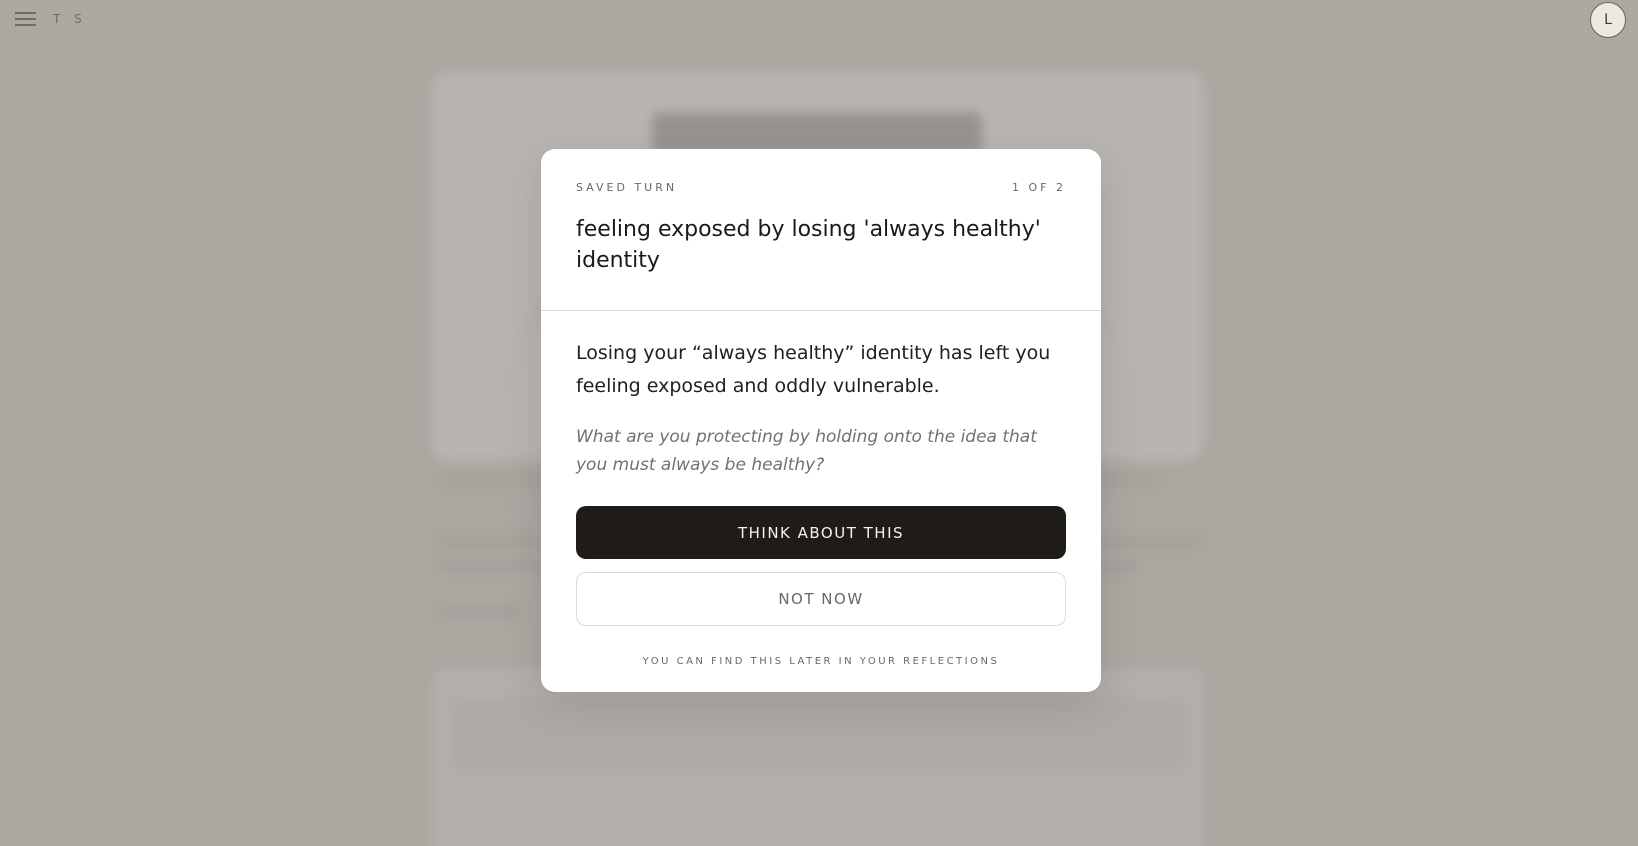  I want to click on modal-counter: 1 OF 2, so click(1039, 187).